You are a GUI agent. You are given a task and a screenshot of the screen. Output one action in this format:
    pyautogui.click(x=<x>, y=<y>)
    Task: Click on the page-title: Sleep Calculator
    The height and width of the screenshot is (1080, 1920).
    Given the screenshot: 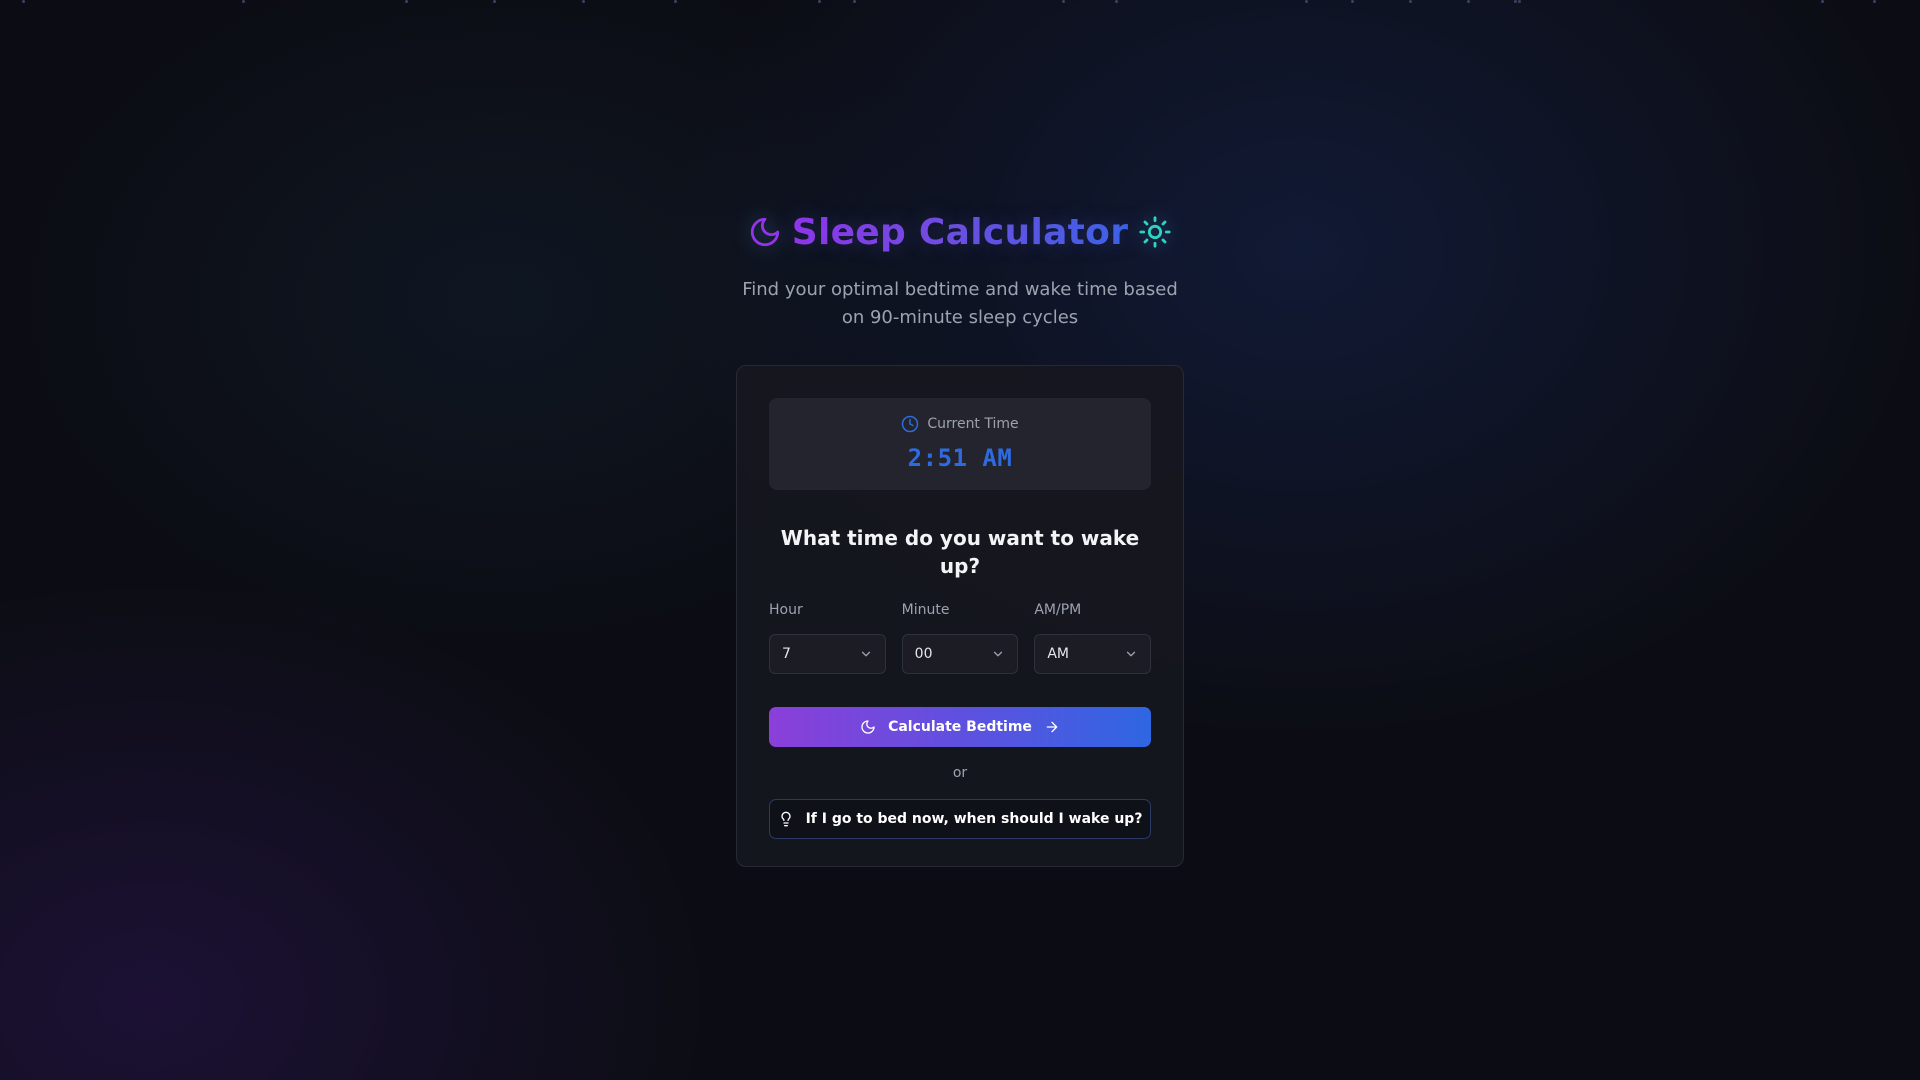 What is the action you would take?
    pyautogui.click(x=960, y=232)
    